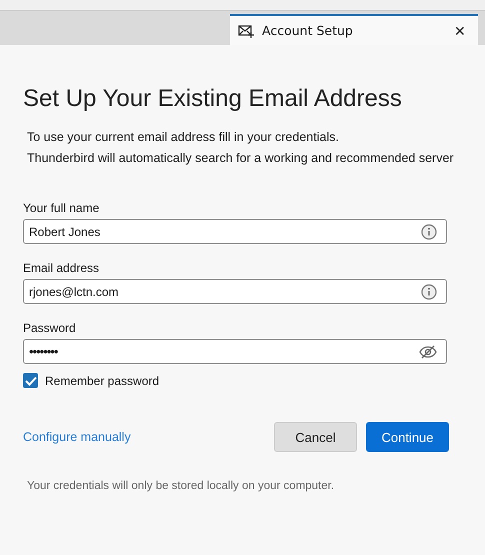 This screenshot has width=485, height=555. What do you see at coordinates (213, 99) in the screenshot?
I see `page-heading: Set Up Your Existing Email Address` at bounding box center [213, 99].